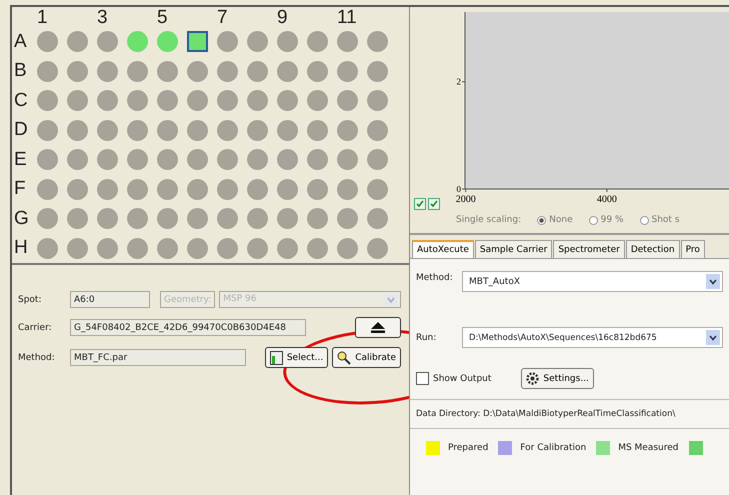  What do you see at coordinates (197, 41) in the screenshot?
I see `selected-well` at bounding box center [197, 41].